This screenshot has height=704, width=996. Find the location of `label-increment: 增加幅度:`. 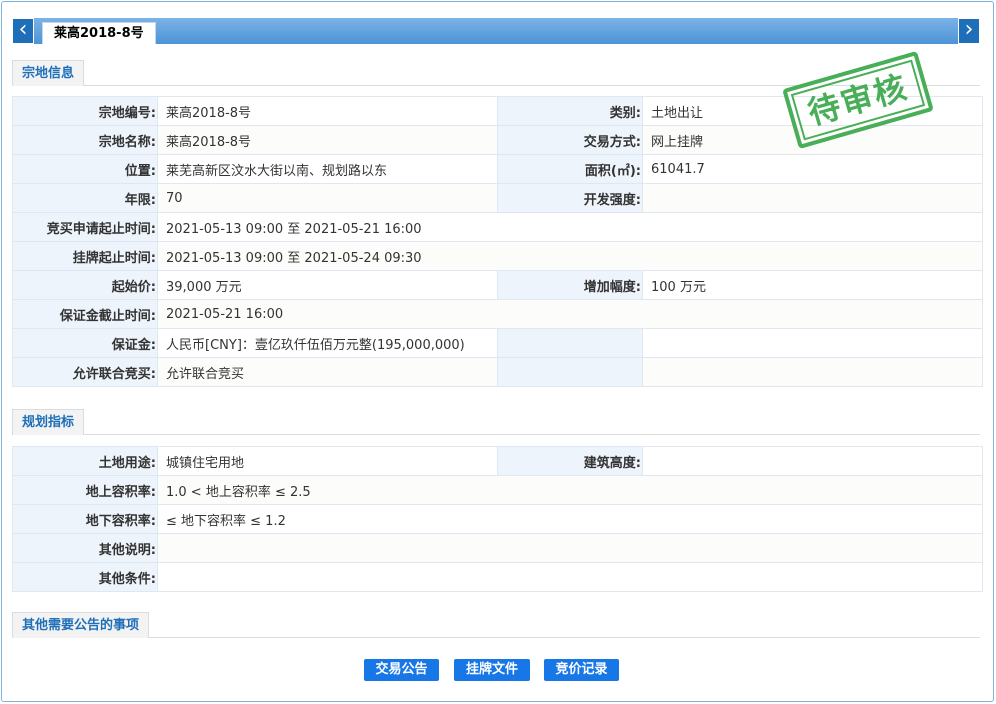

label-increment: 增加幅度: is located at coordinates (570, 285).